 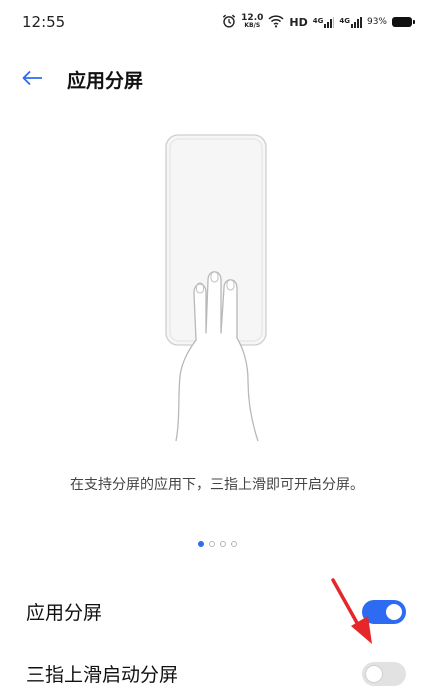 What do you see at coordinates (376, 22) in the screenshot?
I see `battery-percent: 93%` at bounding box center [376, 22].